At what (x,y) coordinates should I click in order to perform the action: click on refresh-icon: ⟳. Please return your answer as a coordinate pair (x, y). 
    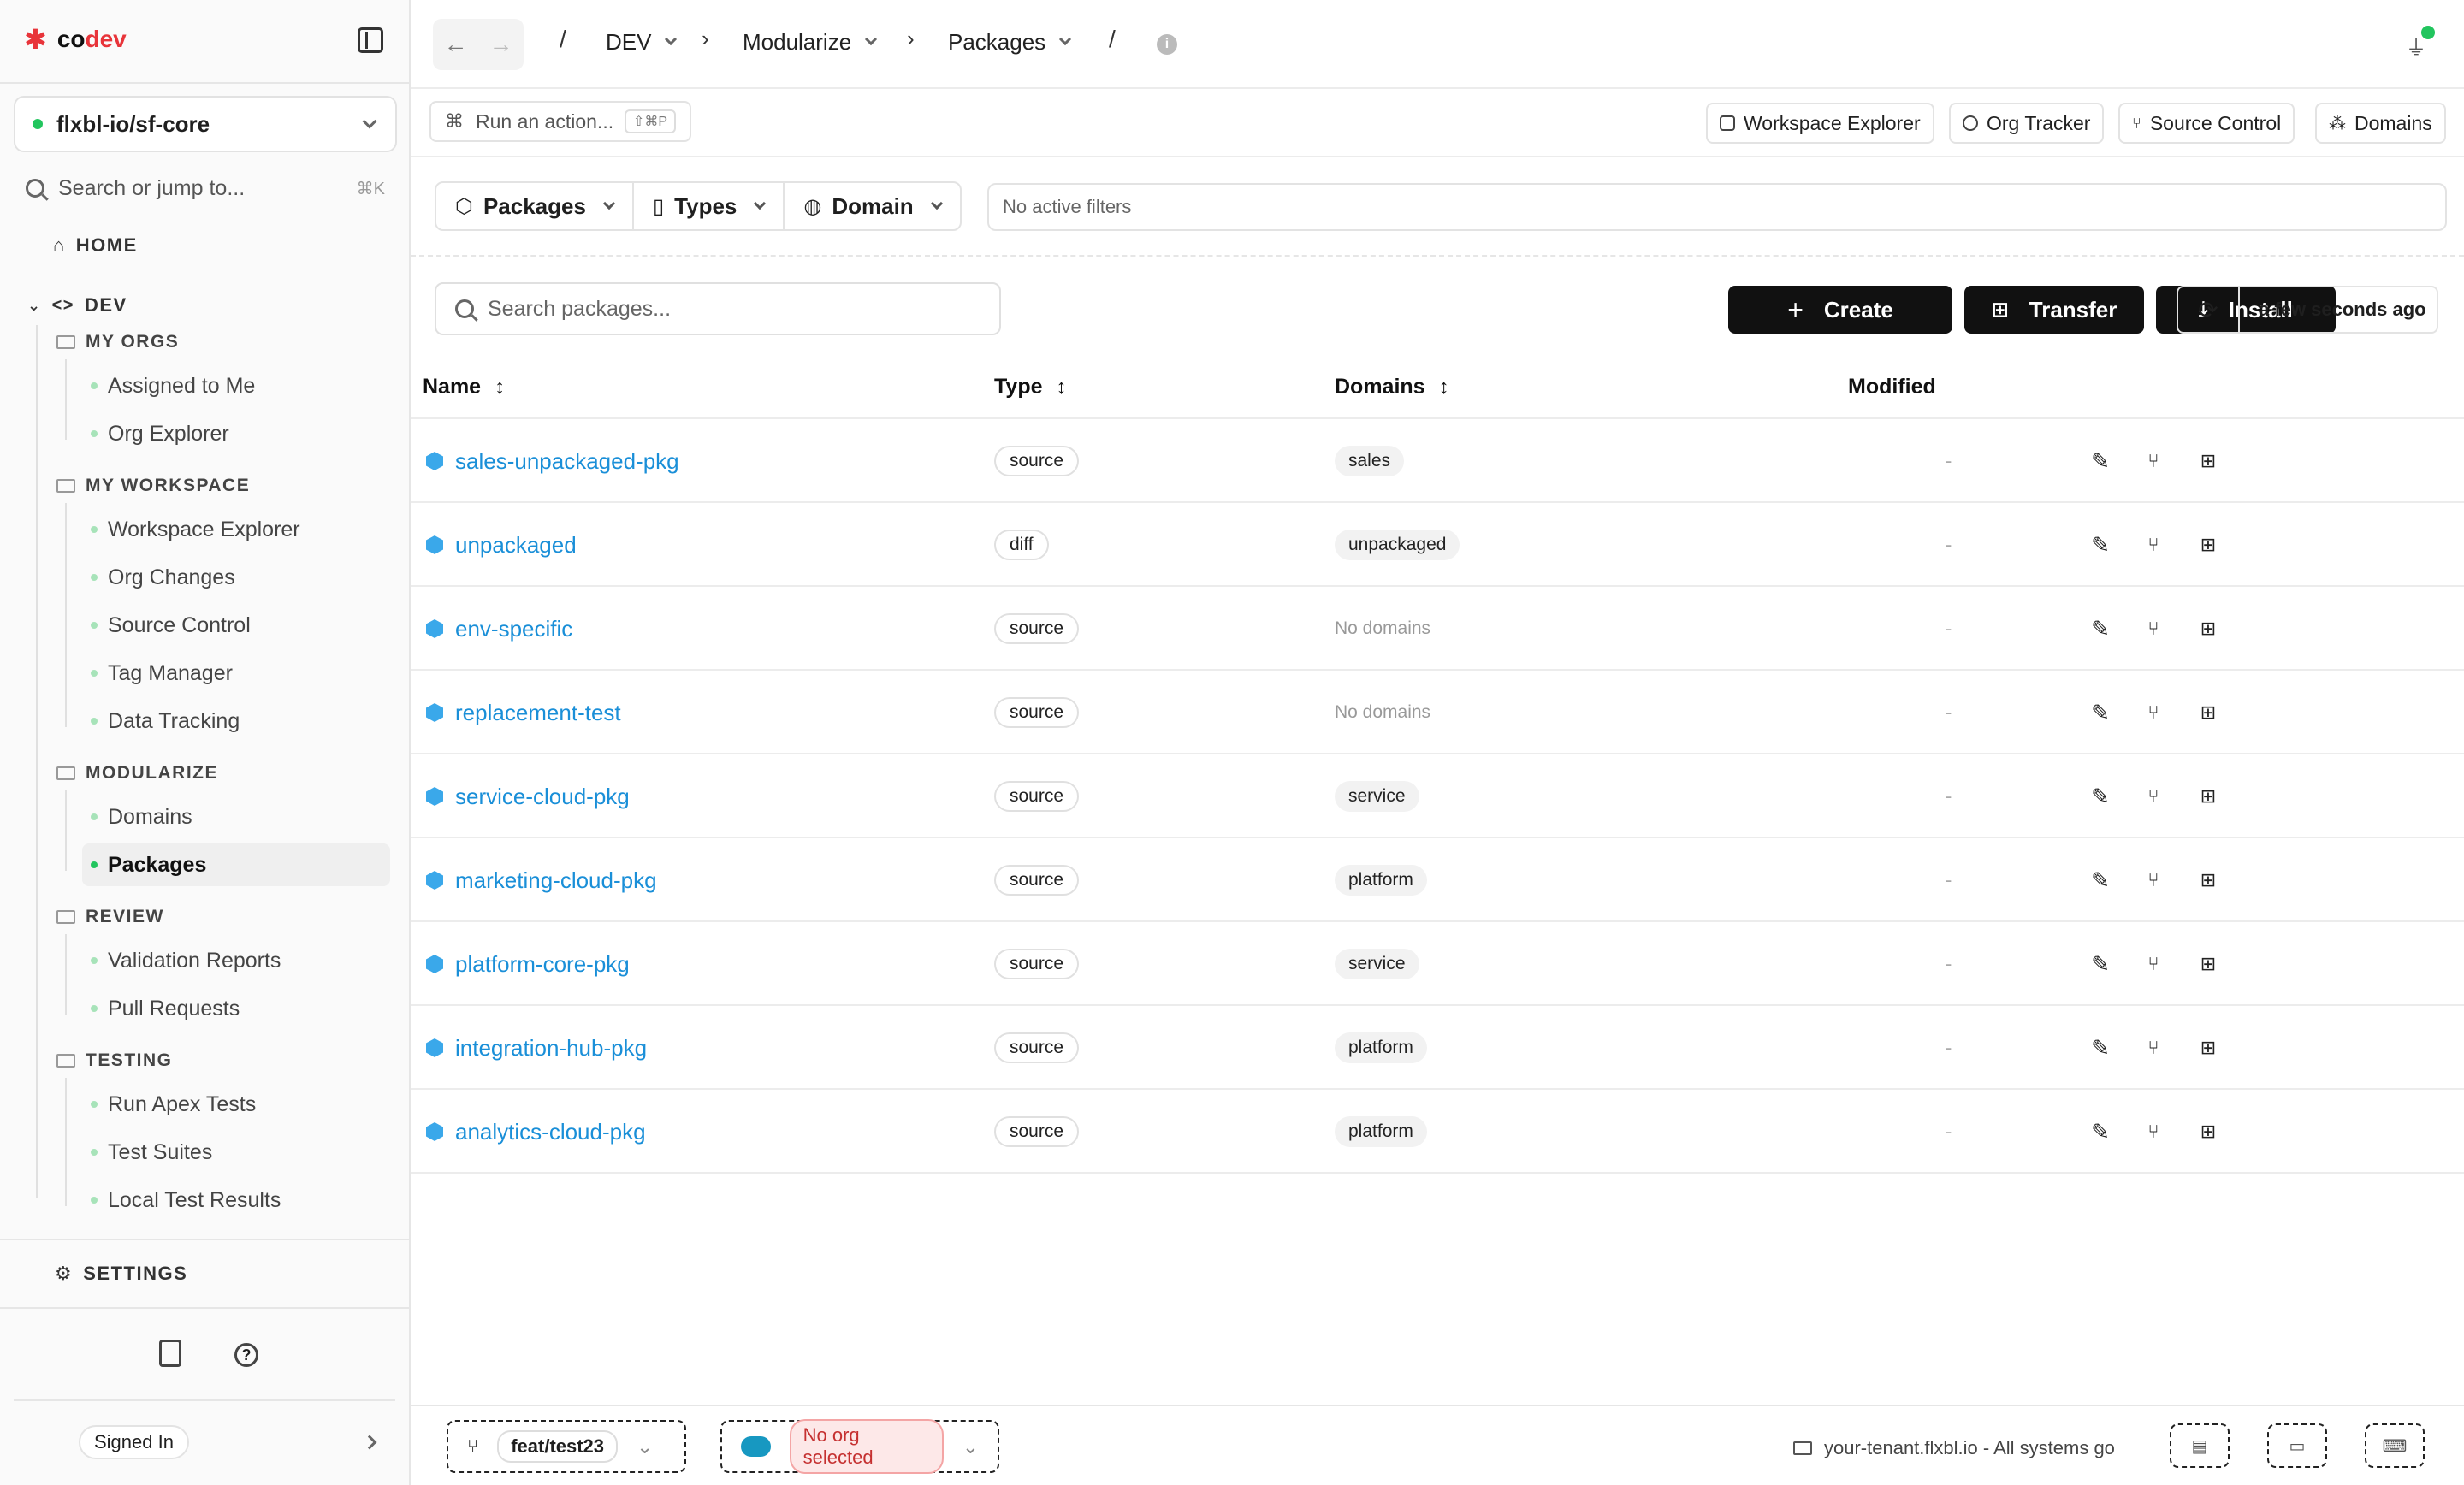
    Looking at the image, I should click on (2209, 309).